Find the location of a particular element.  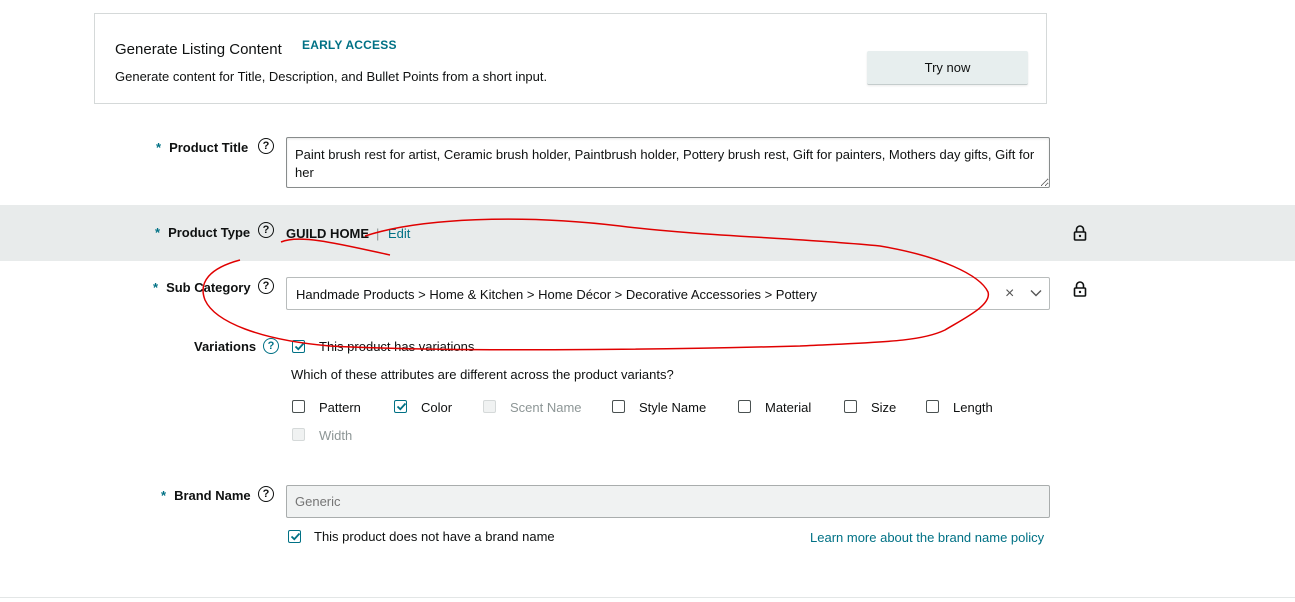

length-label: Length is located at coordinates (973, 407).